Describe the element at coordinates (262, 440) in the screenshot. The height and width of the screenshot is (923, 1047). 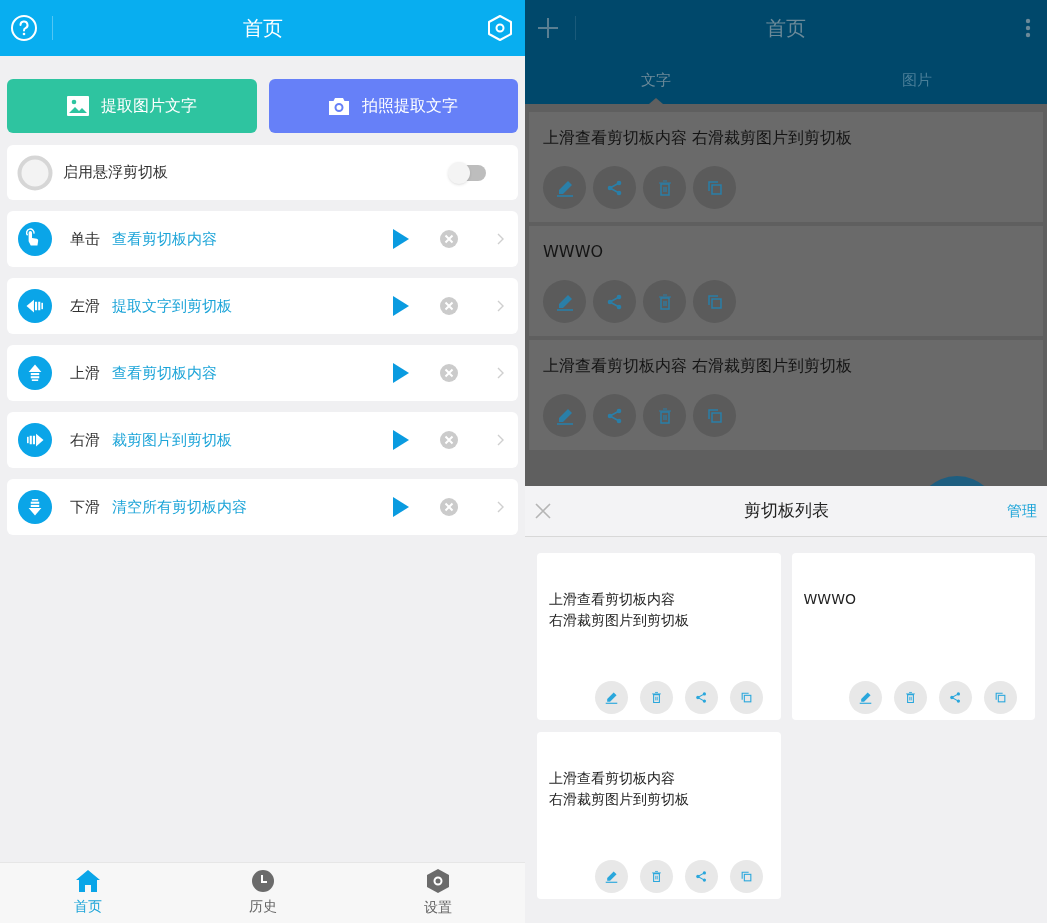
I see `gesture-row: 右滑 裁剪图片到剪切板` at that location.